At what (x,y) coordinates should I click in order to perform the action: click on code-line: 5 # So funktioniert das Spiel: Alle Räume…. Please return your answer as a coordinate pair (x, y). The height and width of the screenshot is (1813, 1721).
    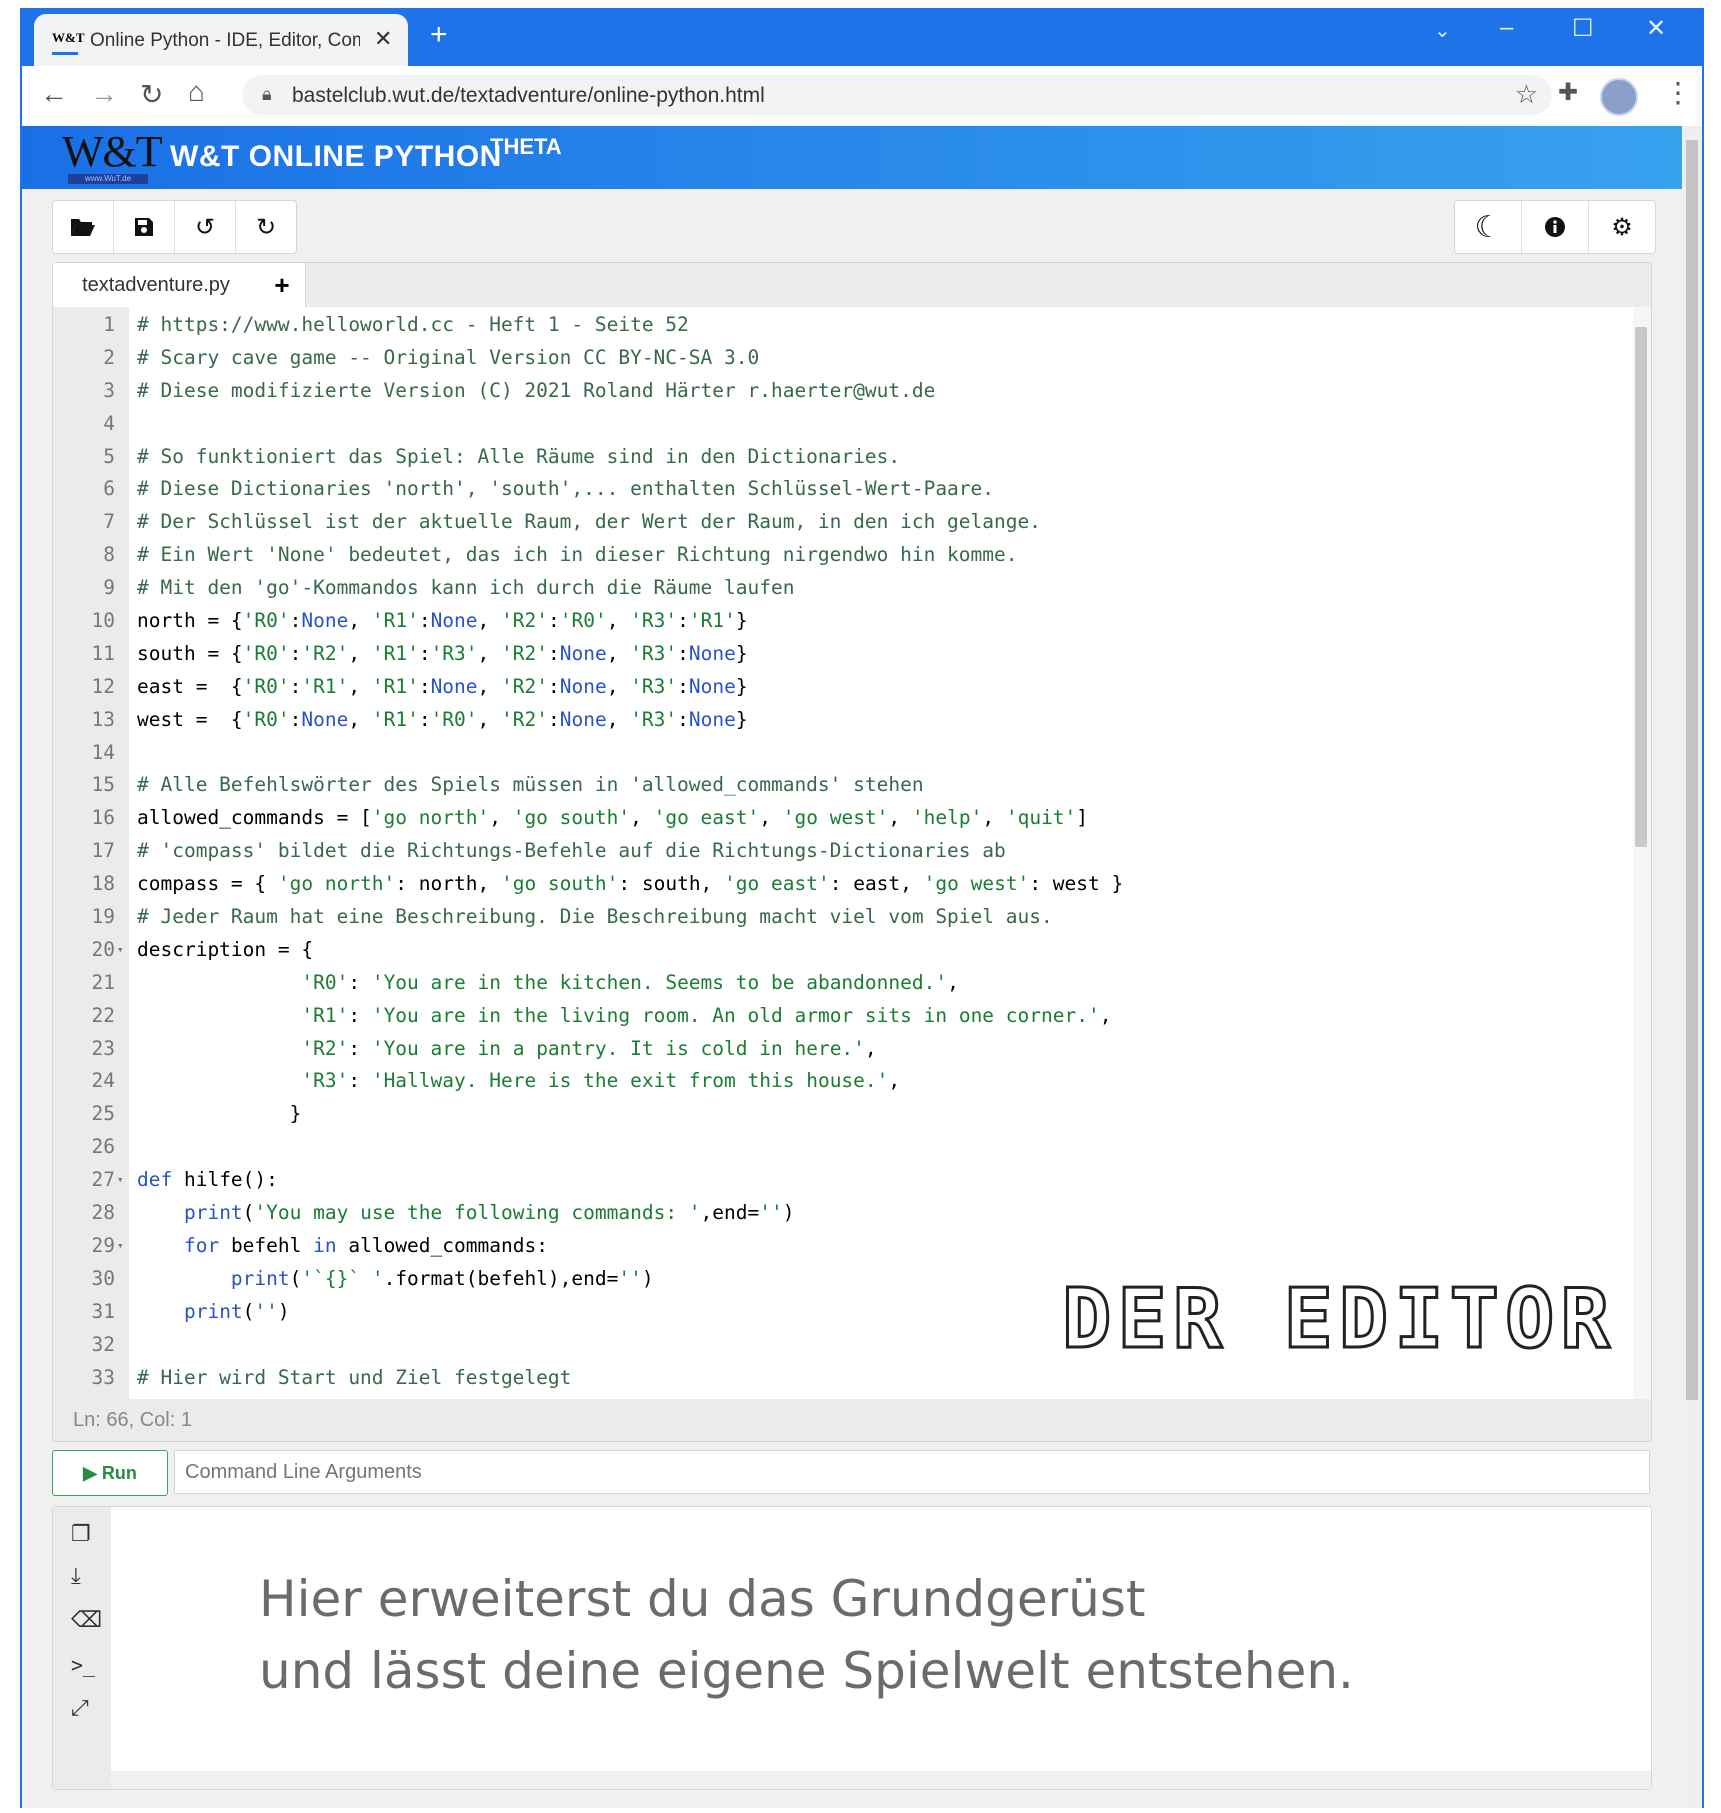
    Looking at the image, I should click on (833, 457).